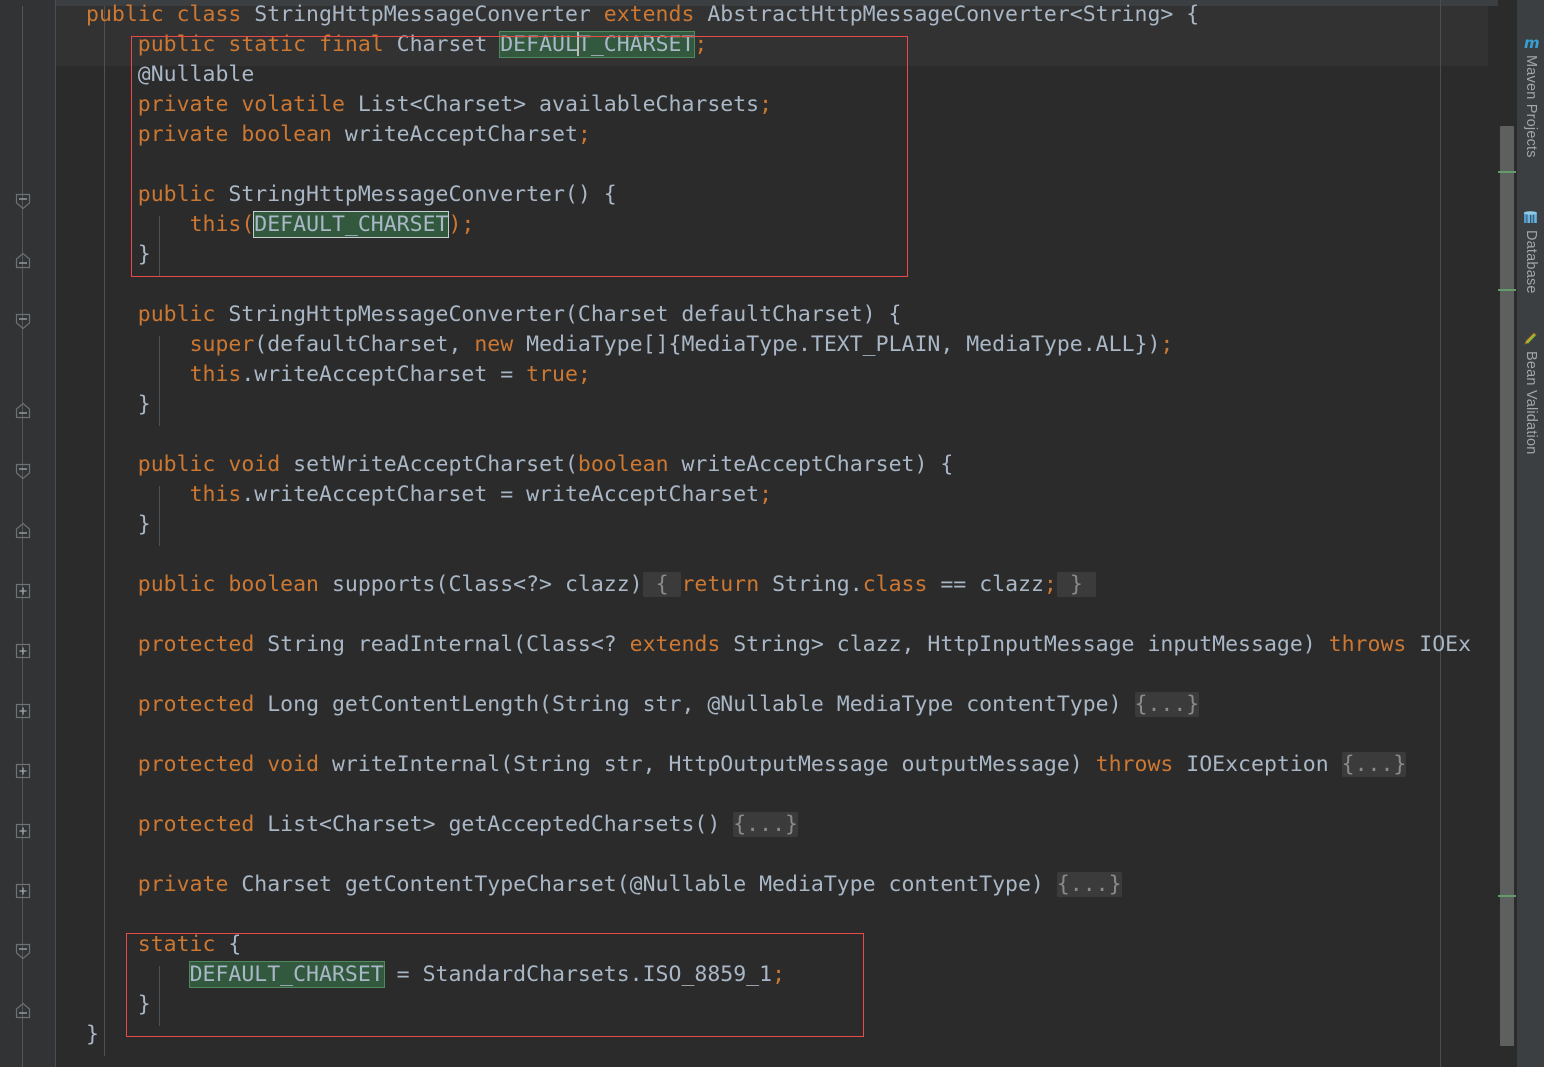  Describe the element at coordinates (796, 375) in the screenshot. I see `code-line: this.writeAcceptCharset = true;` at that location.